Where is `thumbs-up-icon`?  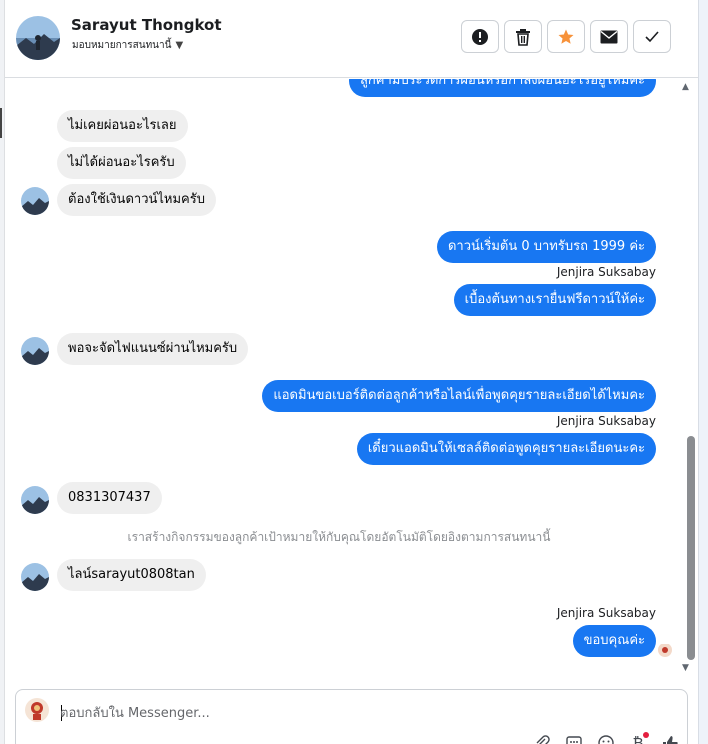 thumbs-up-icon is located at coordinates (670, 740).